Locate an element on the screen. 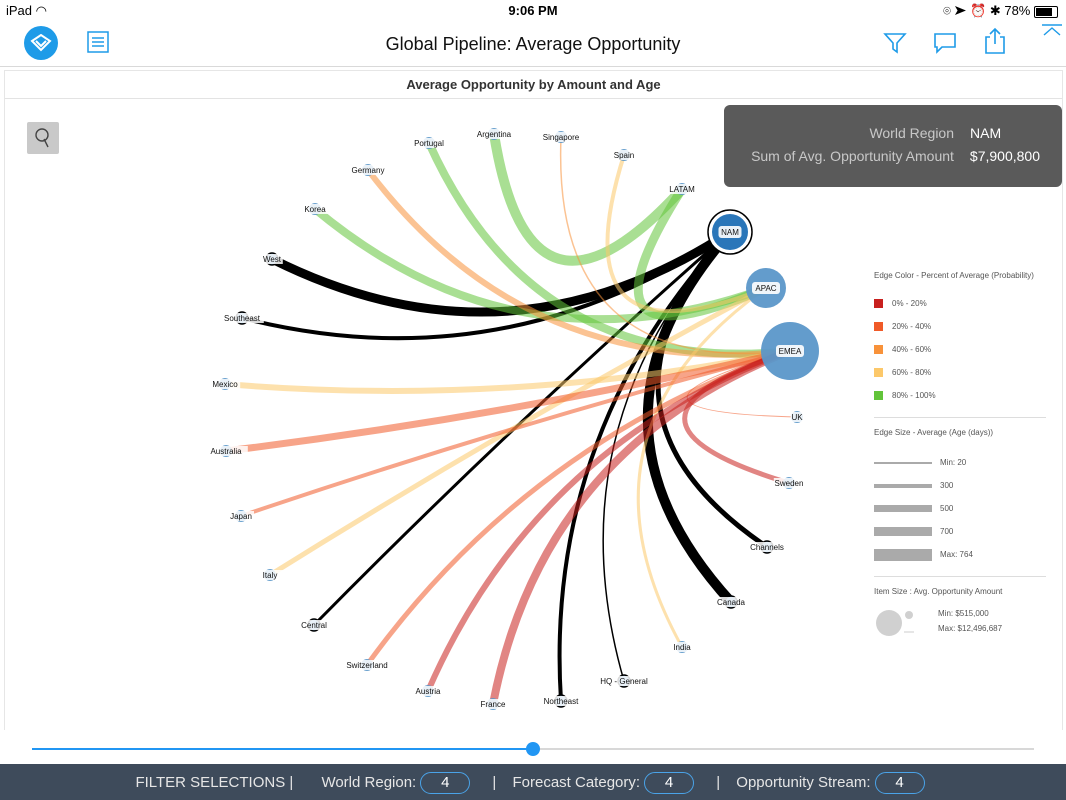 The height and width of the screenshot is (800, 1066). node-label: APAC is located at coordinates (765, 288).